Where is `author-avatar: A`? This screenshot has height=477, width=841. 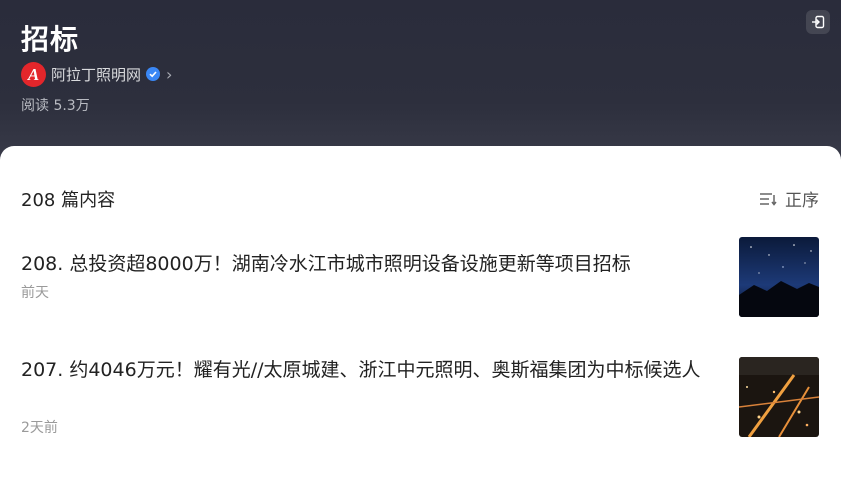
author-avatar: A is located at coordinates (33, 74).